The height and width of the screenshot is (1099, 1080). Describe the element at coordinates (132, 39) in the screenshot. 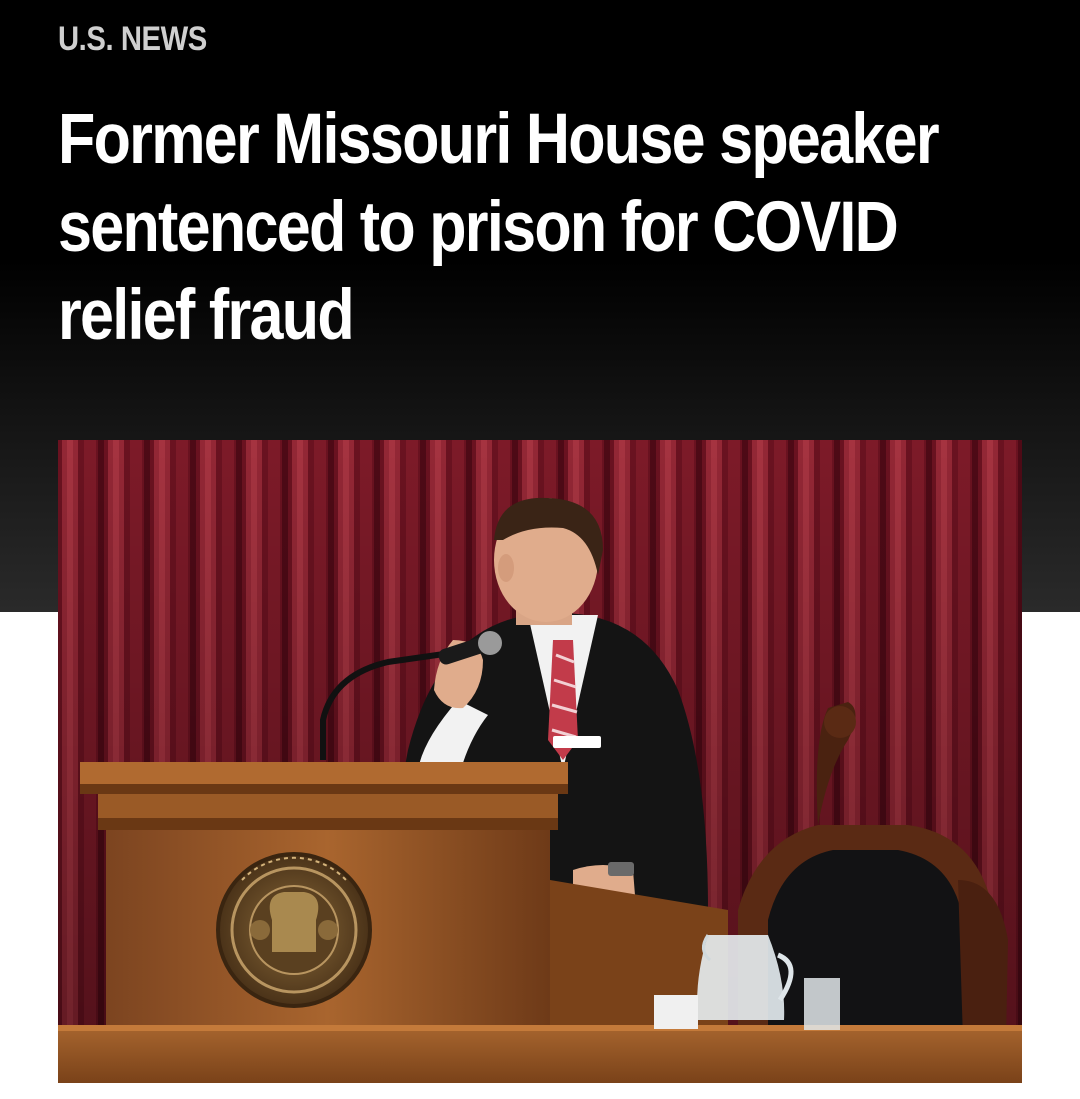

I see `section-label: U.S. NEWS` at that location.